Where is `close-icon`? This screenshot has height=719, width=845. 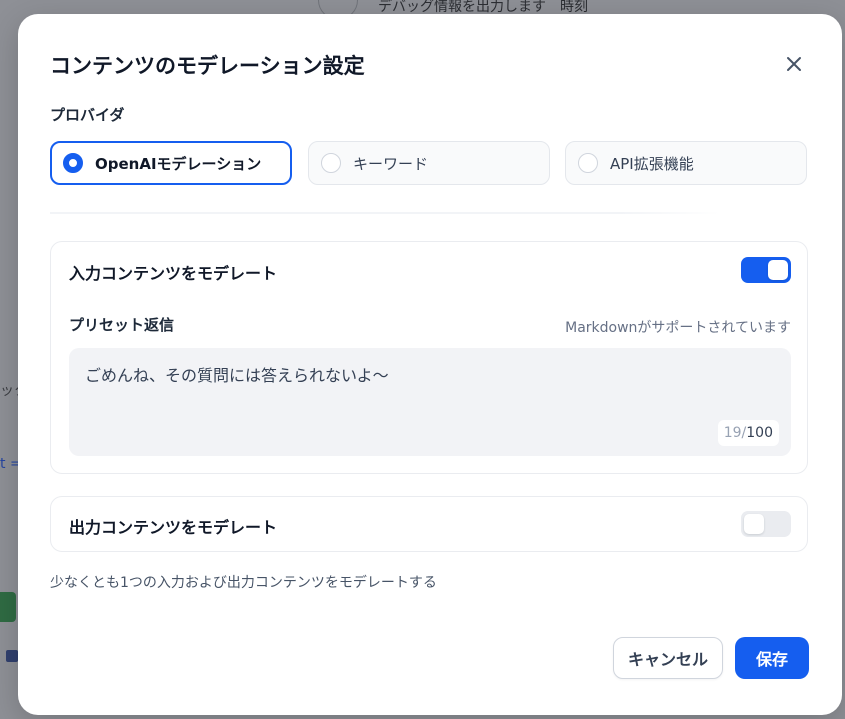
close-icon is located at coordinates (794, 64).